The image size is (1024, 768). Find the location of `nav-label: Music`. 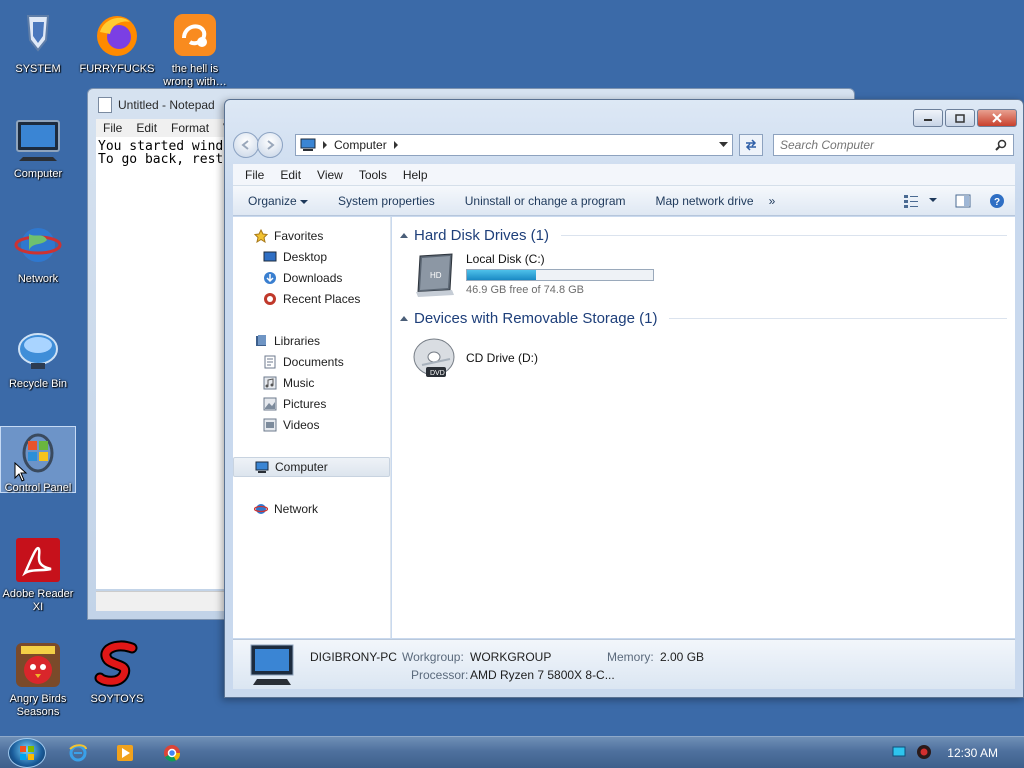

nav-label: Music is located at coordinates (299, 383).